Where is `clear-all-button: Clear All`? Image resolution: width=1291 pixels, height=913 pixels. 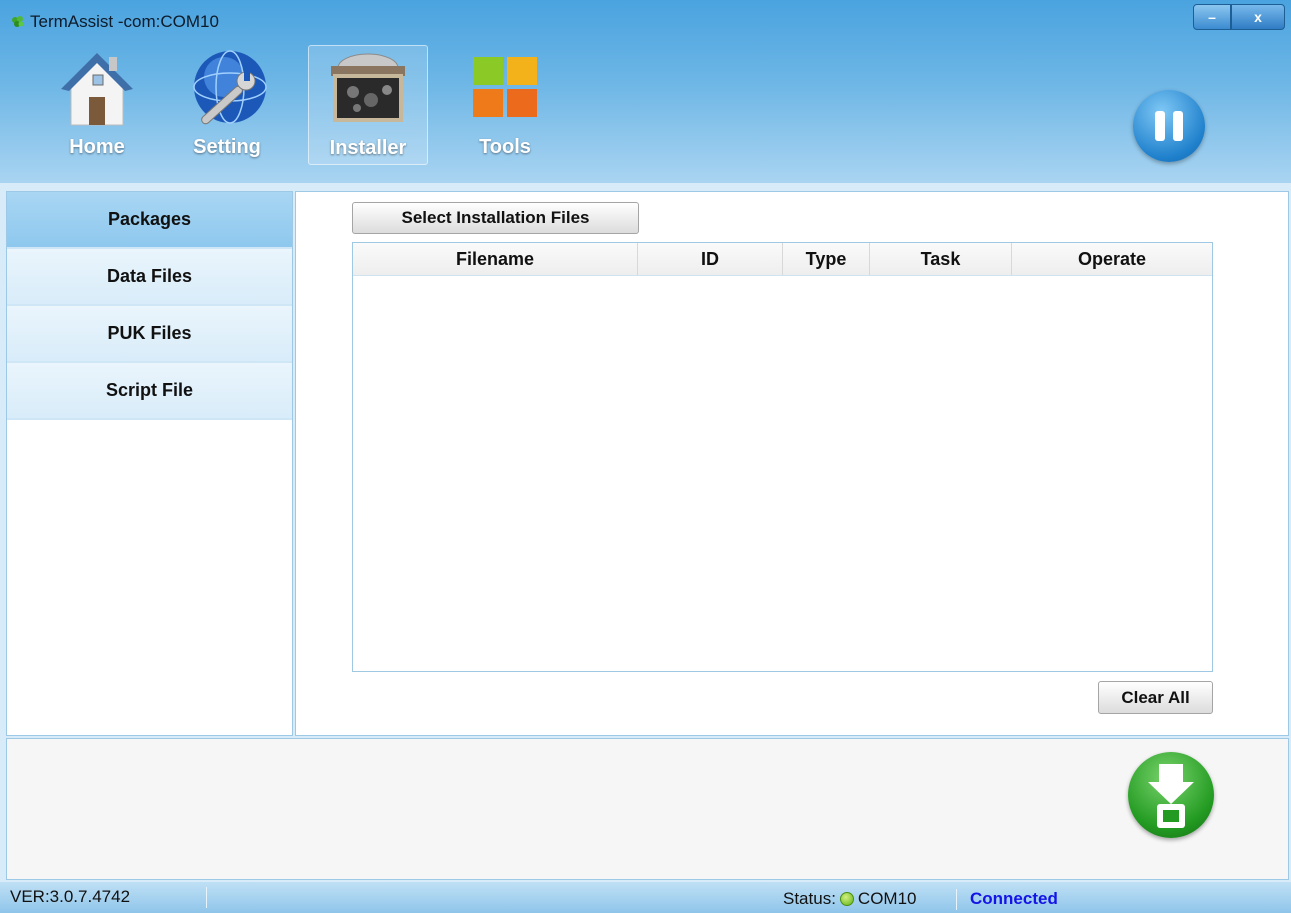 clear-all-button: Clear All is located at coordinates (1155, 697).